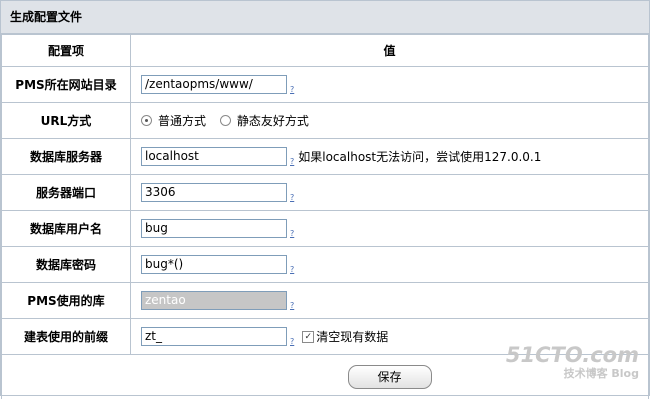 Image resolution: width=650 pixels, height=399 pixels. I want to click on prefix-label: 建表使用的前缀, so click(66, 337).